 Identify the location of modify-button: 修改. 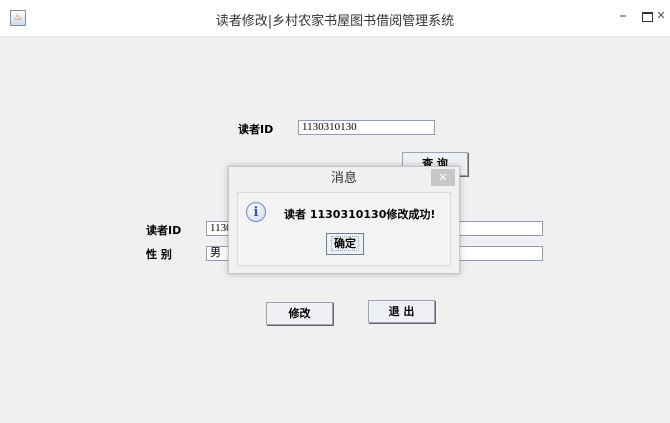
(299, 313).